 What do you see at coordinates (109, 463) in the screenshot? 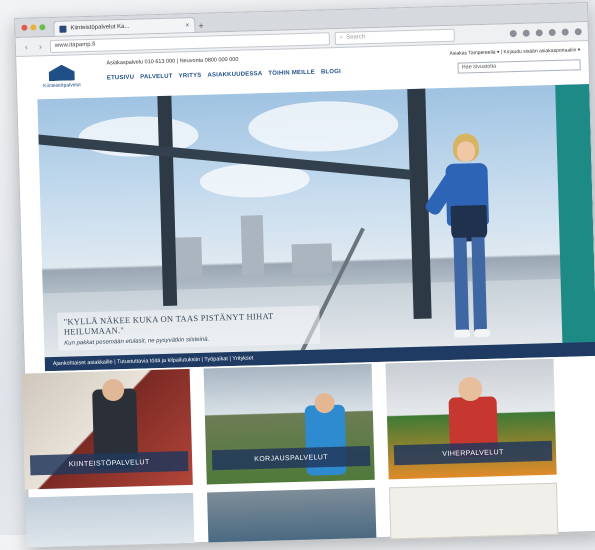
I see `service-label: KIINTEISTÖPALVELUT` at bounding box center [109, 463].